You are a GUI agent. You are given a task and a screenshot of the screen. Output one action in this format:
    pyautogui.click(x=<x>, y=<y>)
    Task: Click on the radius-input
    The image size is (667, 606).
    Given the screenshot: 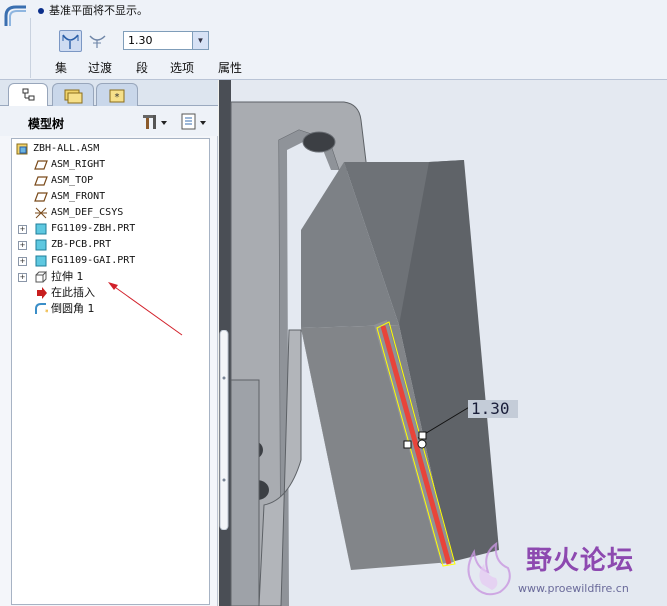 What is the action you would take?
    pyautogui.click(x=158, y=40)
    